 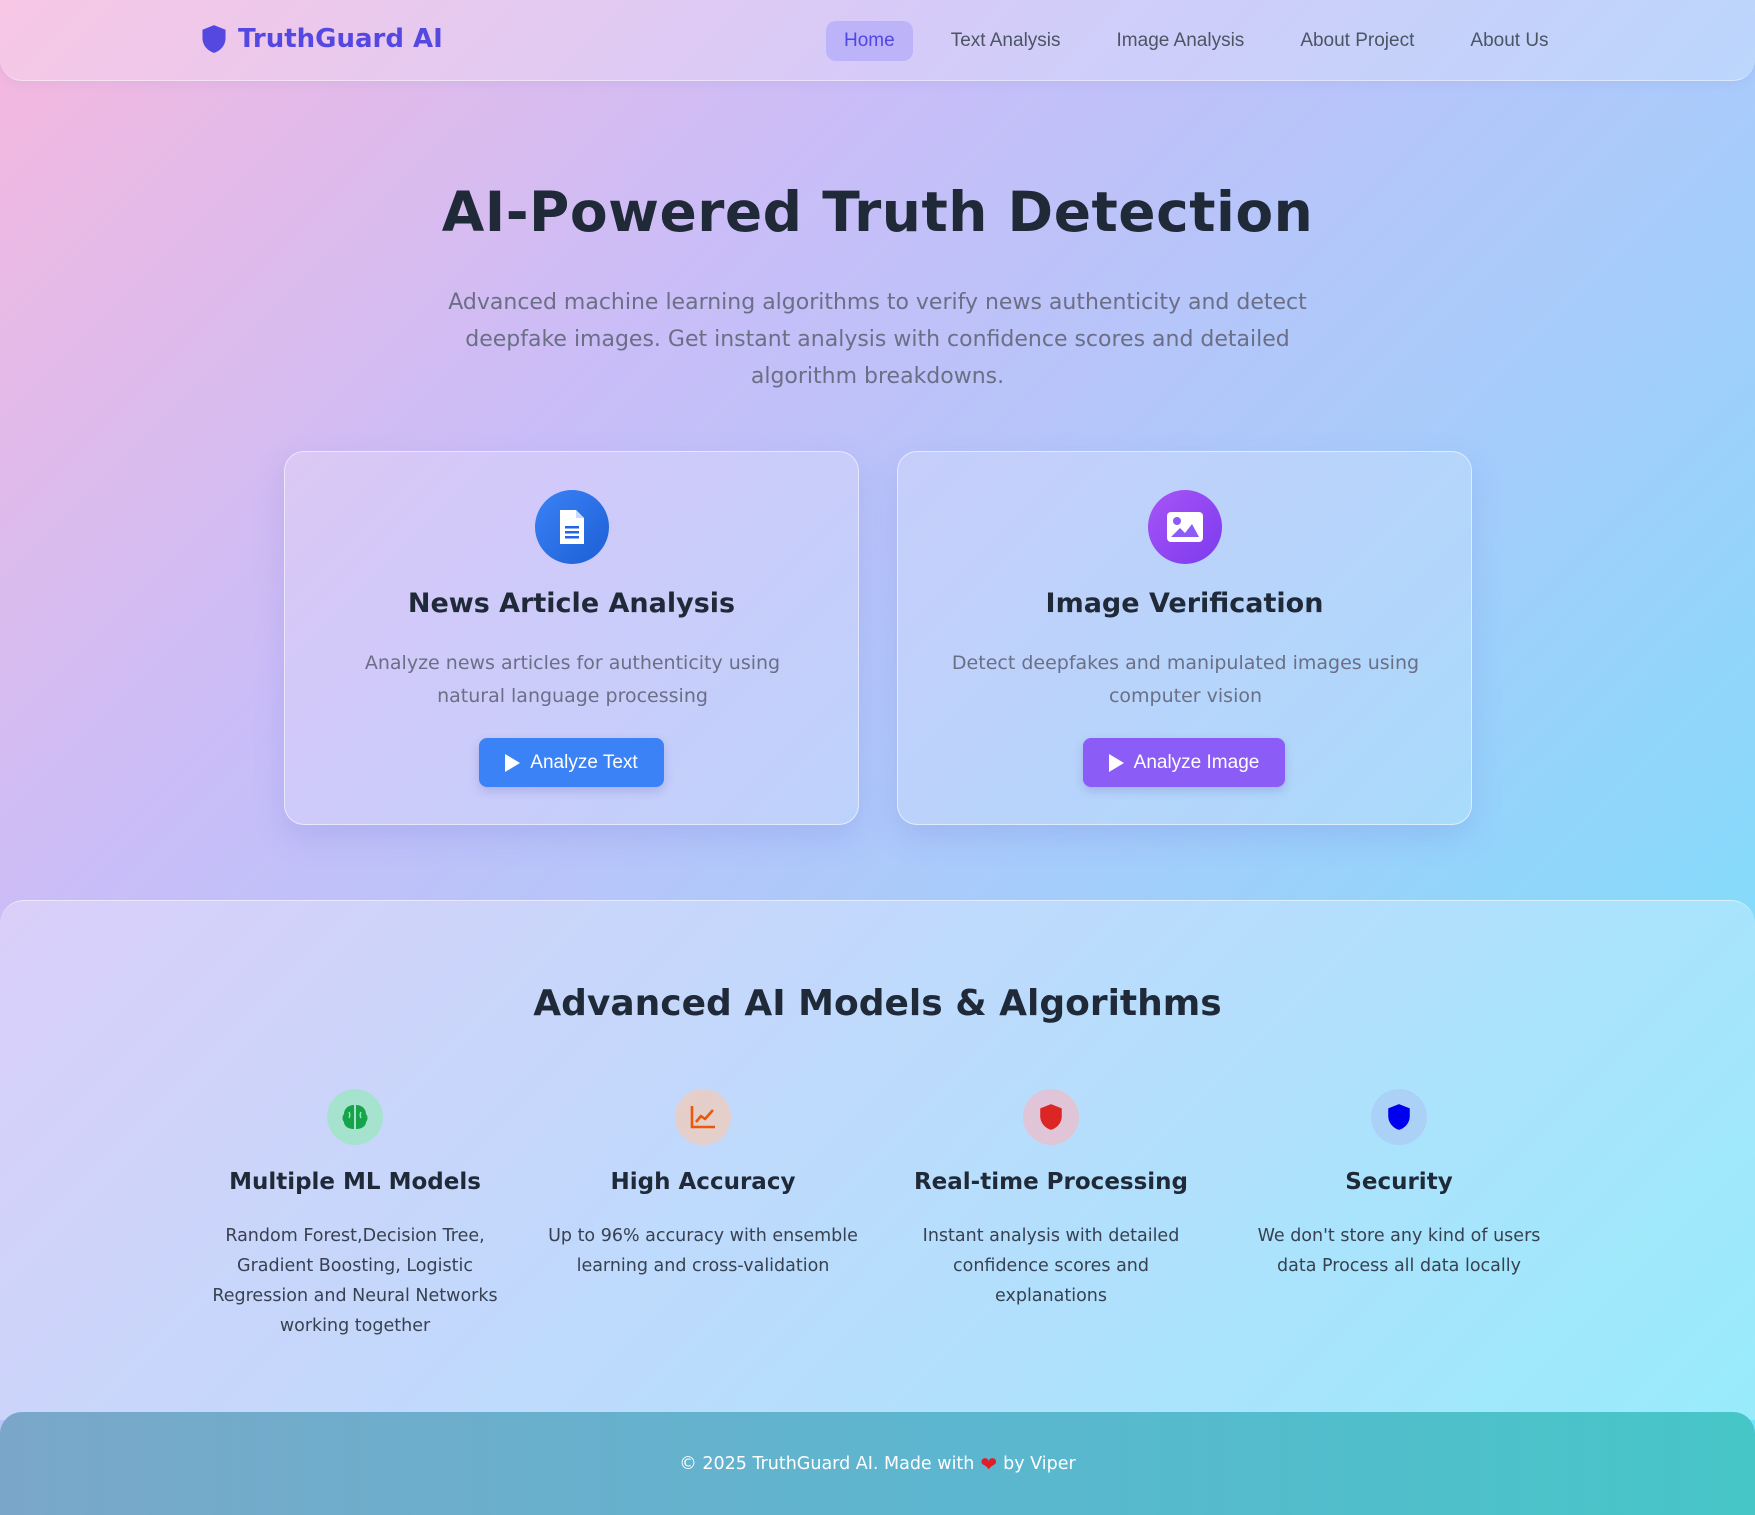 I want to click on brand-logo: TruthGuard AI, so click(x=321, y=39).